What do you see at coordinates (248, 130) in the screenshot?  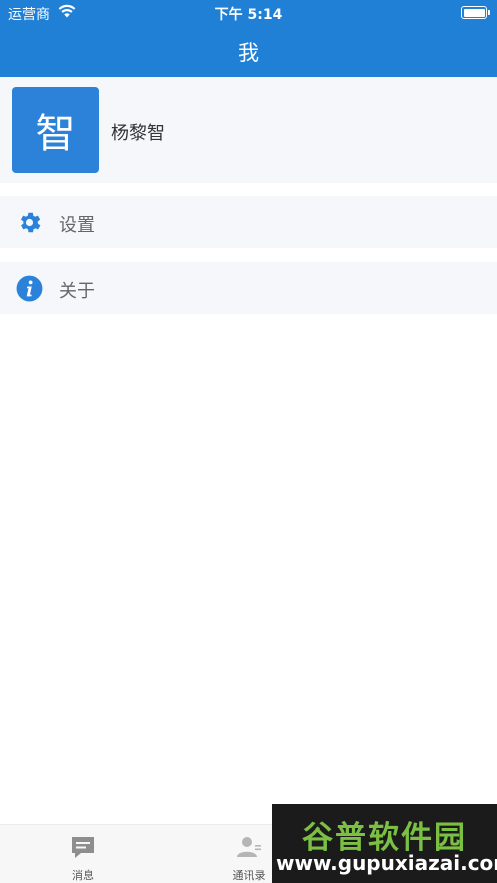 I see `profile-card: 智 杨黎智` at bounding box center [248, 130].